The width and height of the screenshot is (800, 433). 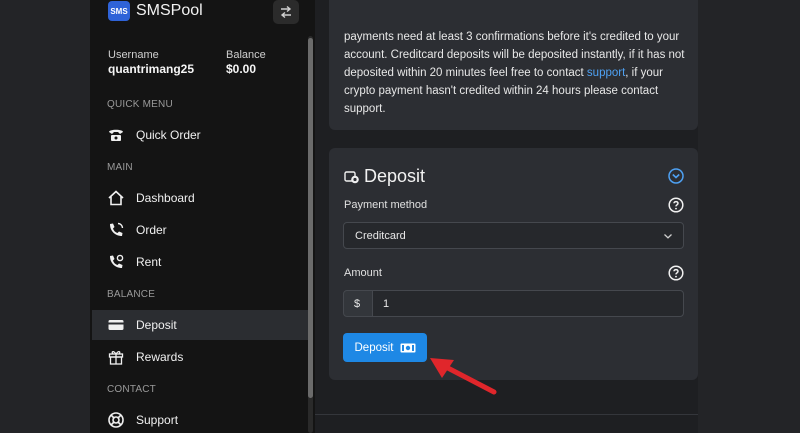 I want to click on home-icon, so click(x=116, y=198).